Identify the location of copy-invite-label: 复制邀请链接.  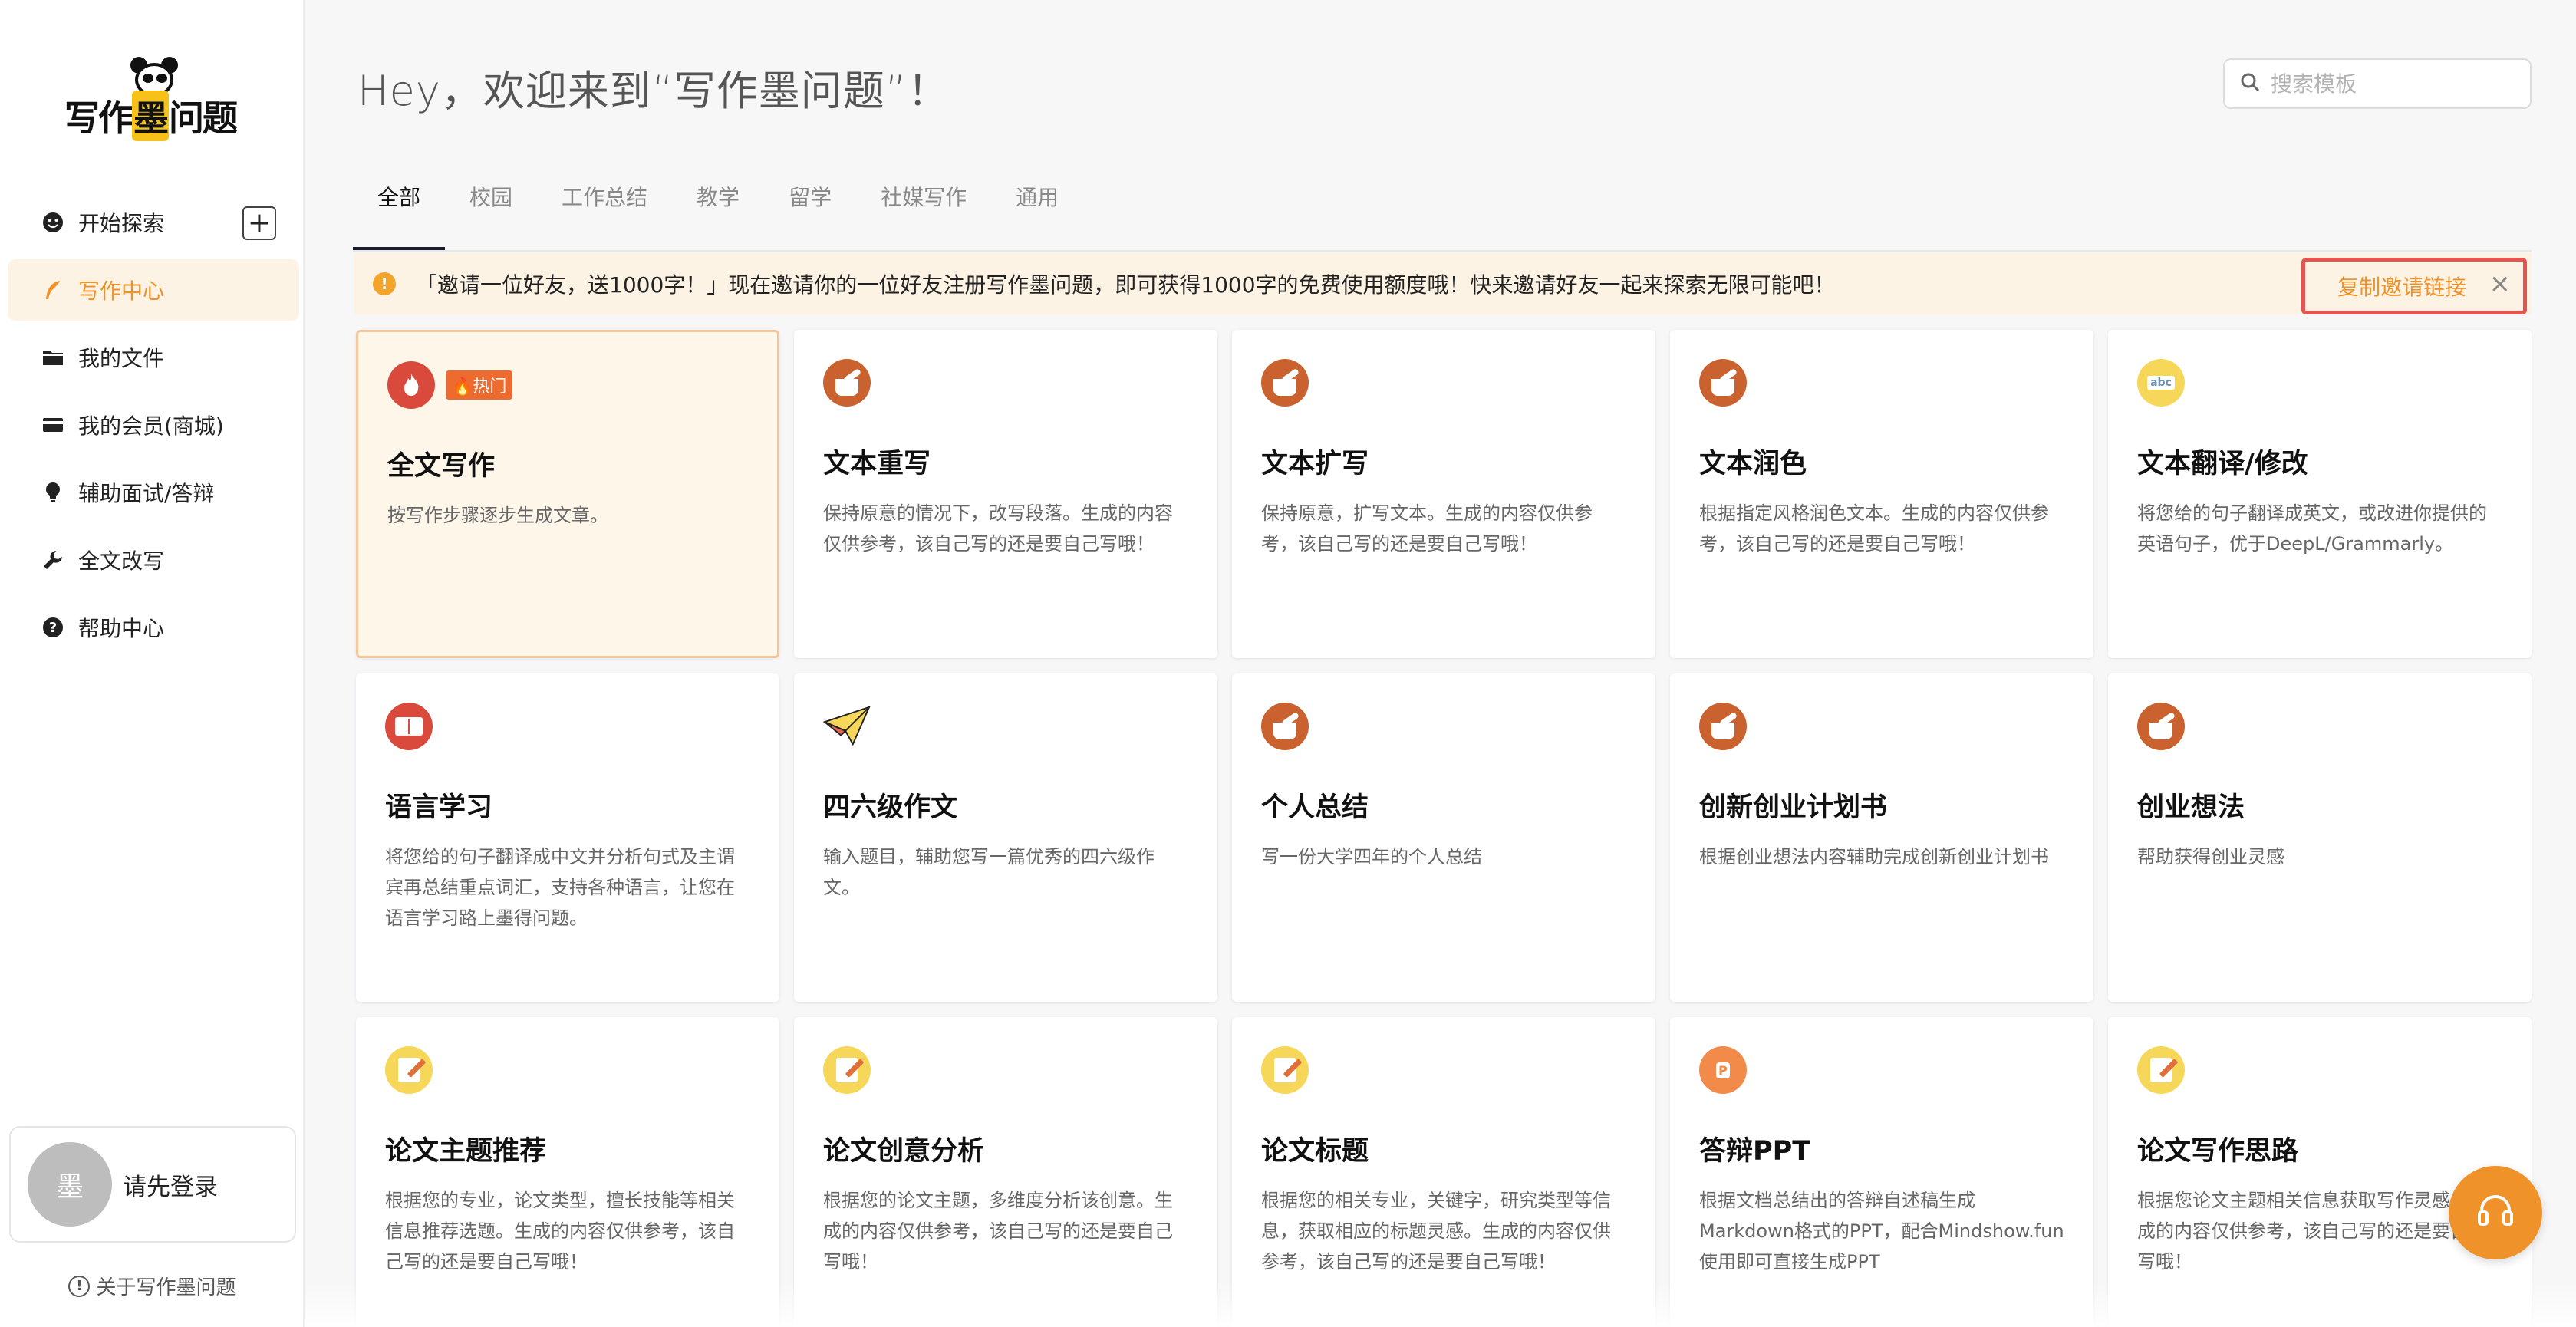
(2402, 288).